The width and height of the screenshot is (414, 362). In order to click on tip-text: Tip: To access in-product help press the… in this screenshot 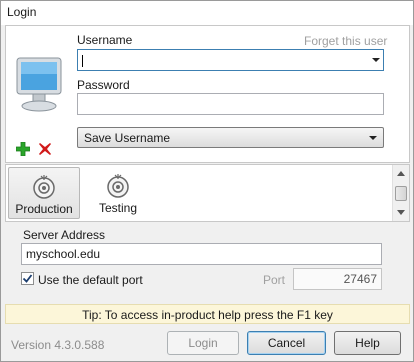, I will do `click(207, 315)`.